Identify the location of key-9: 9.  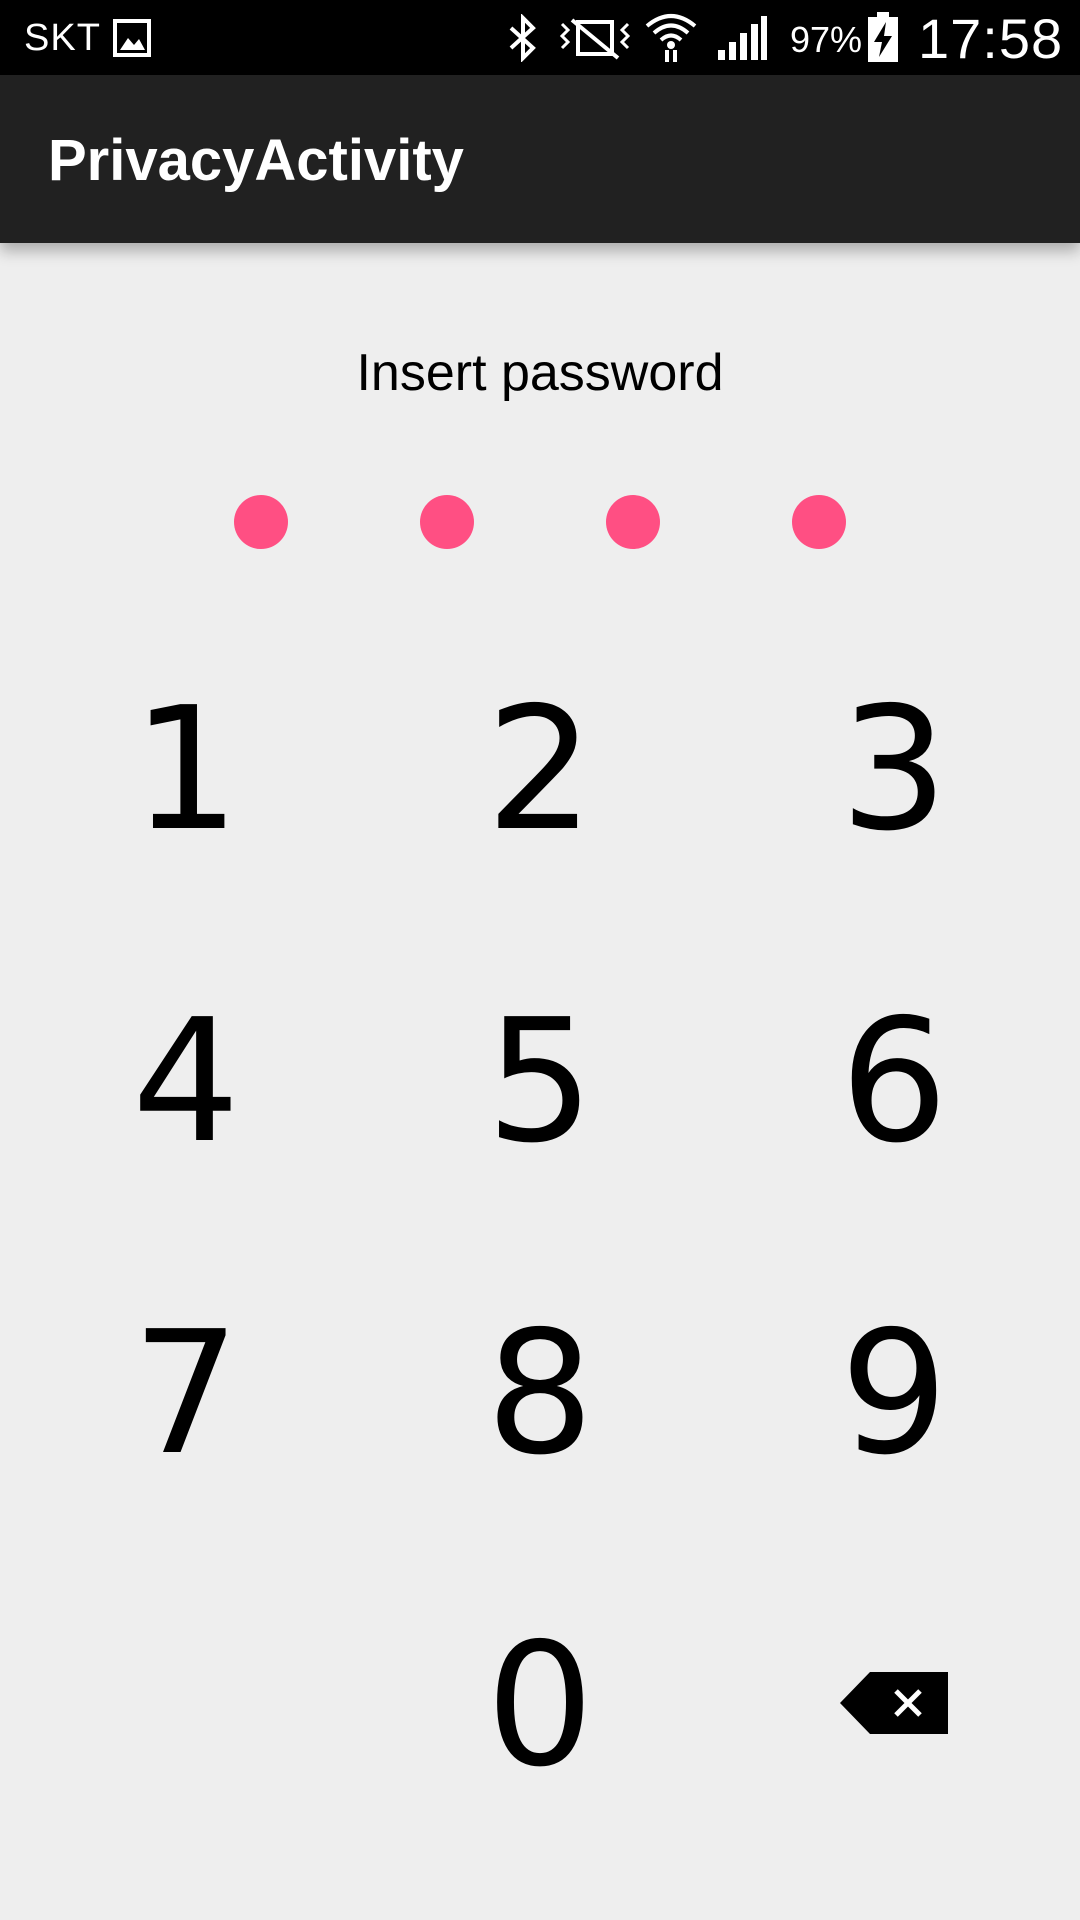
(894, 1394).